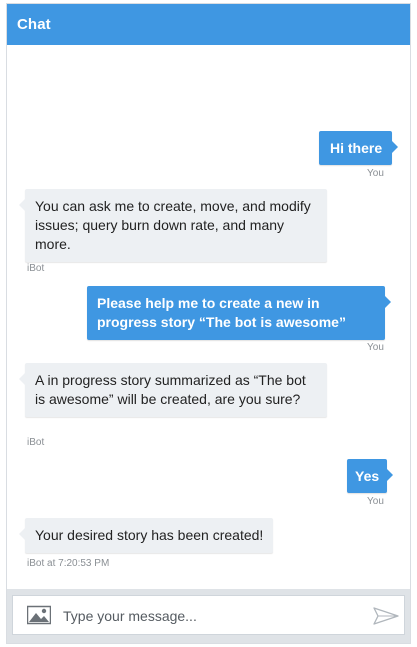 This screenshot has width=417, height=647. What do you see at coordinates (34, 24) in the screenshot?
I see `chat-title: Chat` at bounding box center [34, 24].